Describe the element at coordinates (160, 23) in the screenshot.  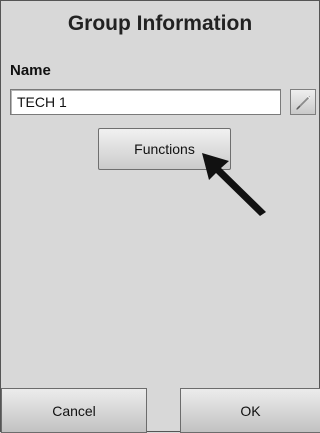
I see `dialog-title: Group Information` at that location.